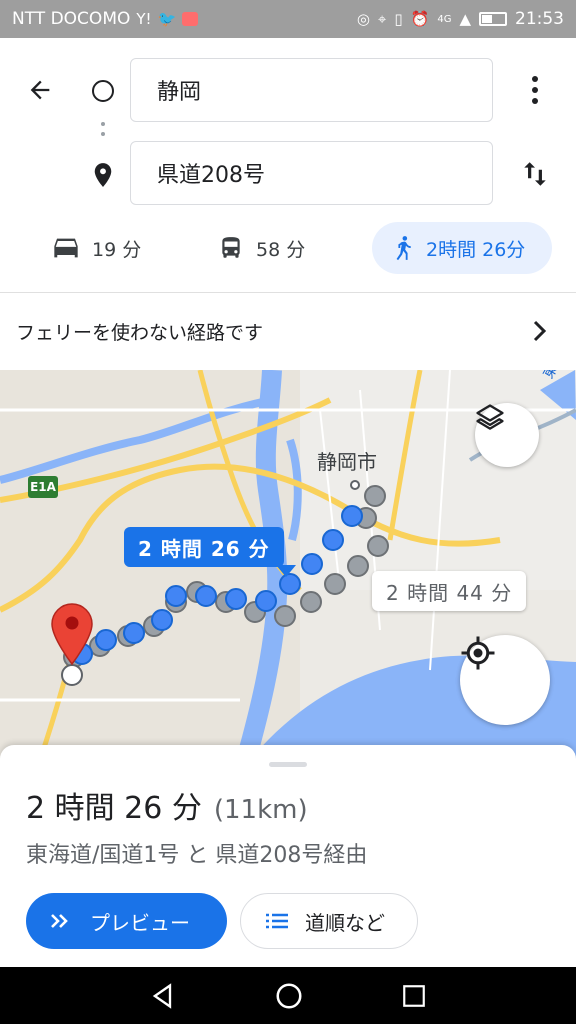 Image resolution: width=576 pixels, height=1024 pixels. What do you see at coordinates (345, 922) in the screenshot?
I see `steps-label: 道順など` at bounding box center [345, 922].